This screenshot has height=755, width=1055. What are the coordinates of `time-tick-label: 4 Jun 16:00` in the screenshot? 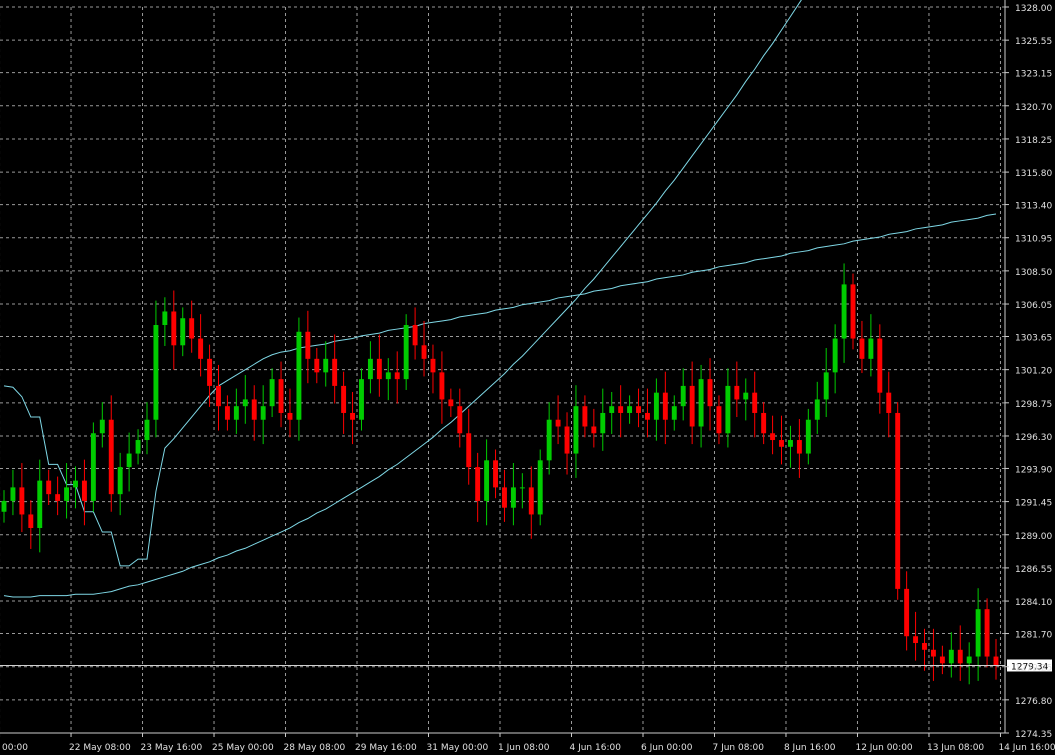 It's located at (595, 748).